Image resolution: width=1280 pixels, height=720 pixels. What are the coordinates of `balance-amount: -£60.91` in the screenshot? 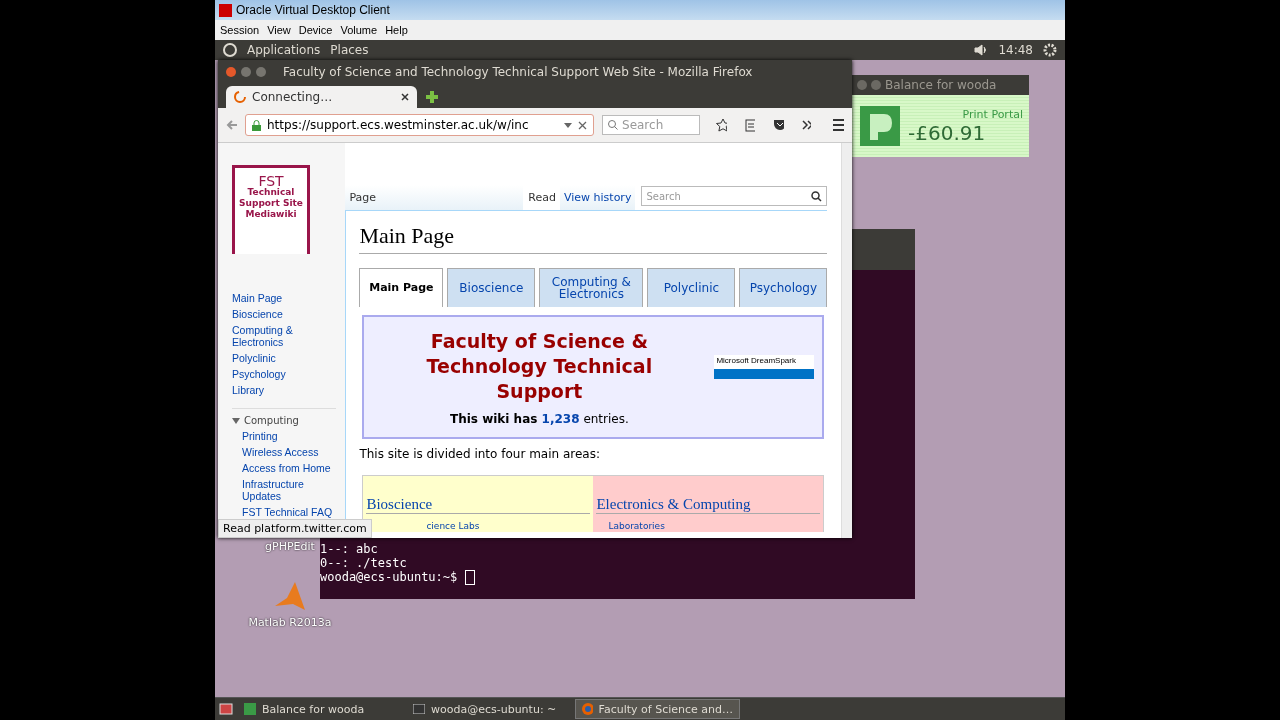 It's located at (947, 132).